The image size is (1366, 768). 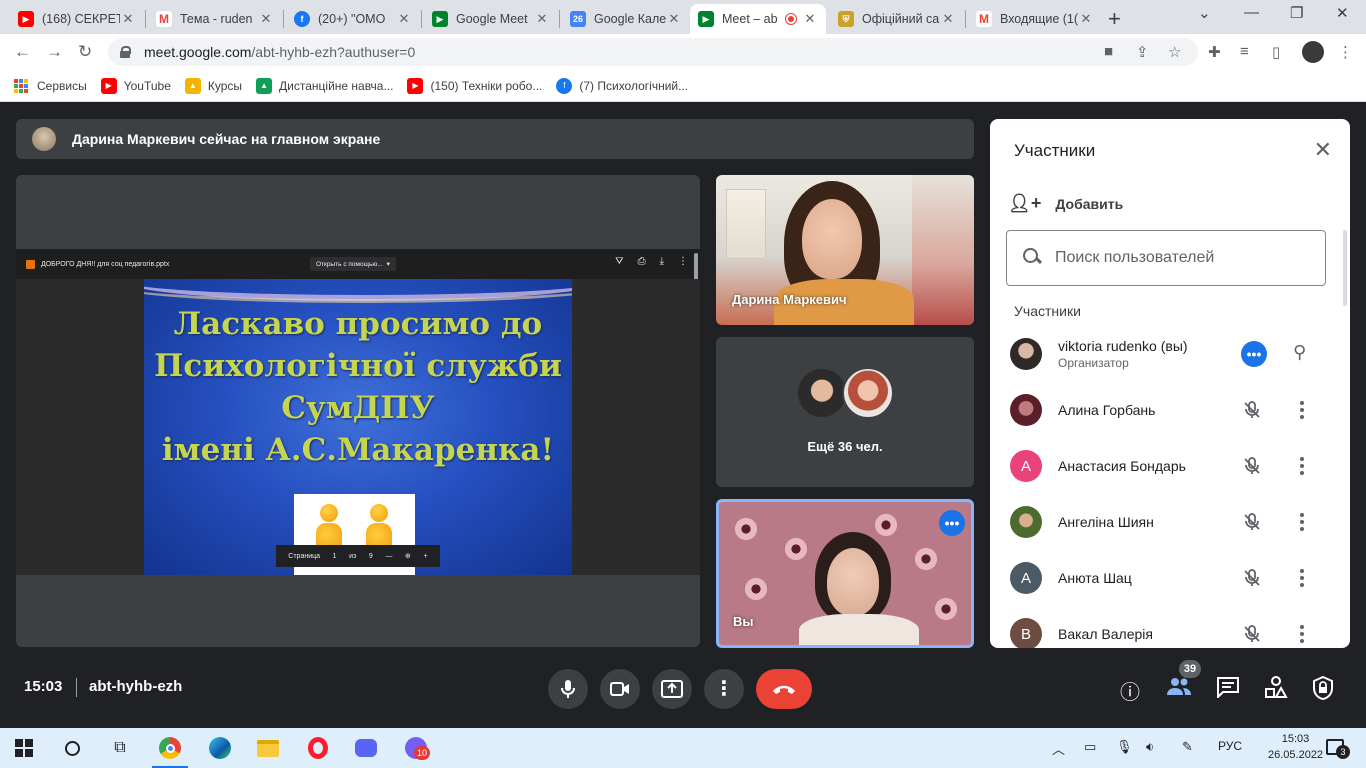 I want to click on pen-icon: ✎, so click(x=1187, y=747).